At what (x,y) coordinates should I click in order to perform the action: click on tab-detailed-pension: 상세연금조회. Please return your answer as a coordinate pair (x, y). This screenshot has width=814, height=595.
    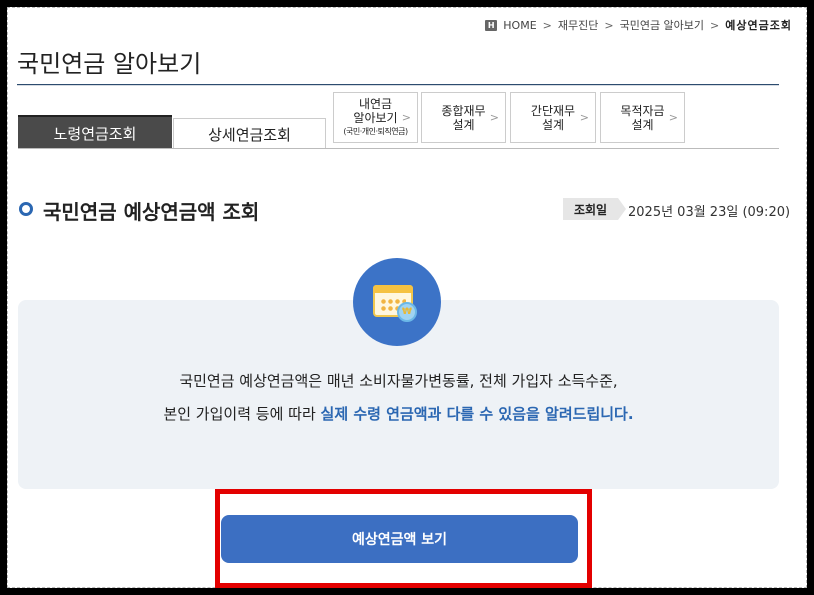
    Looking at the image, I should click on (249, 133).